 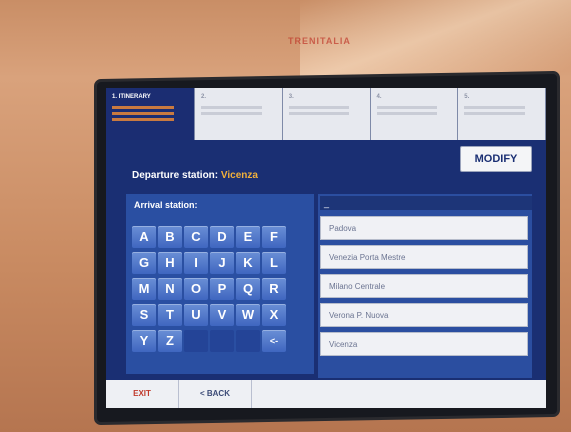 I want to click on arrival-label: Arrival station:, so click(x=166, y=205).